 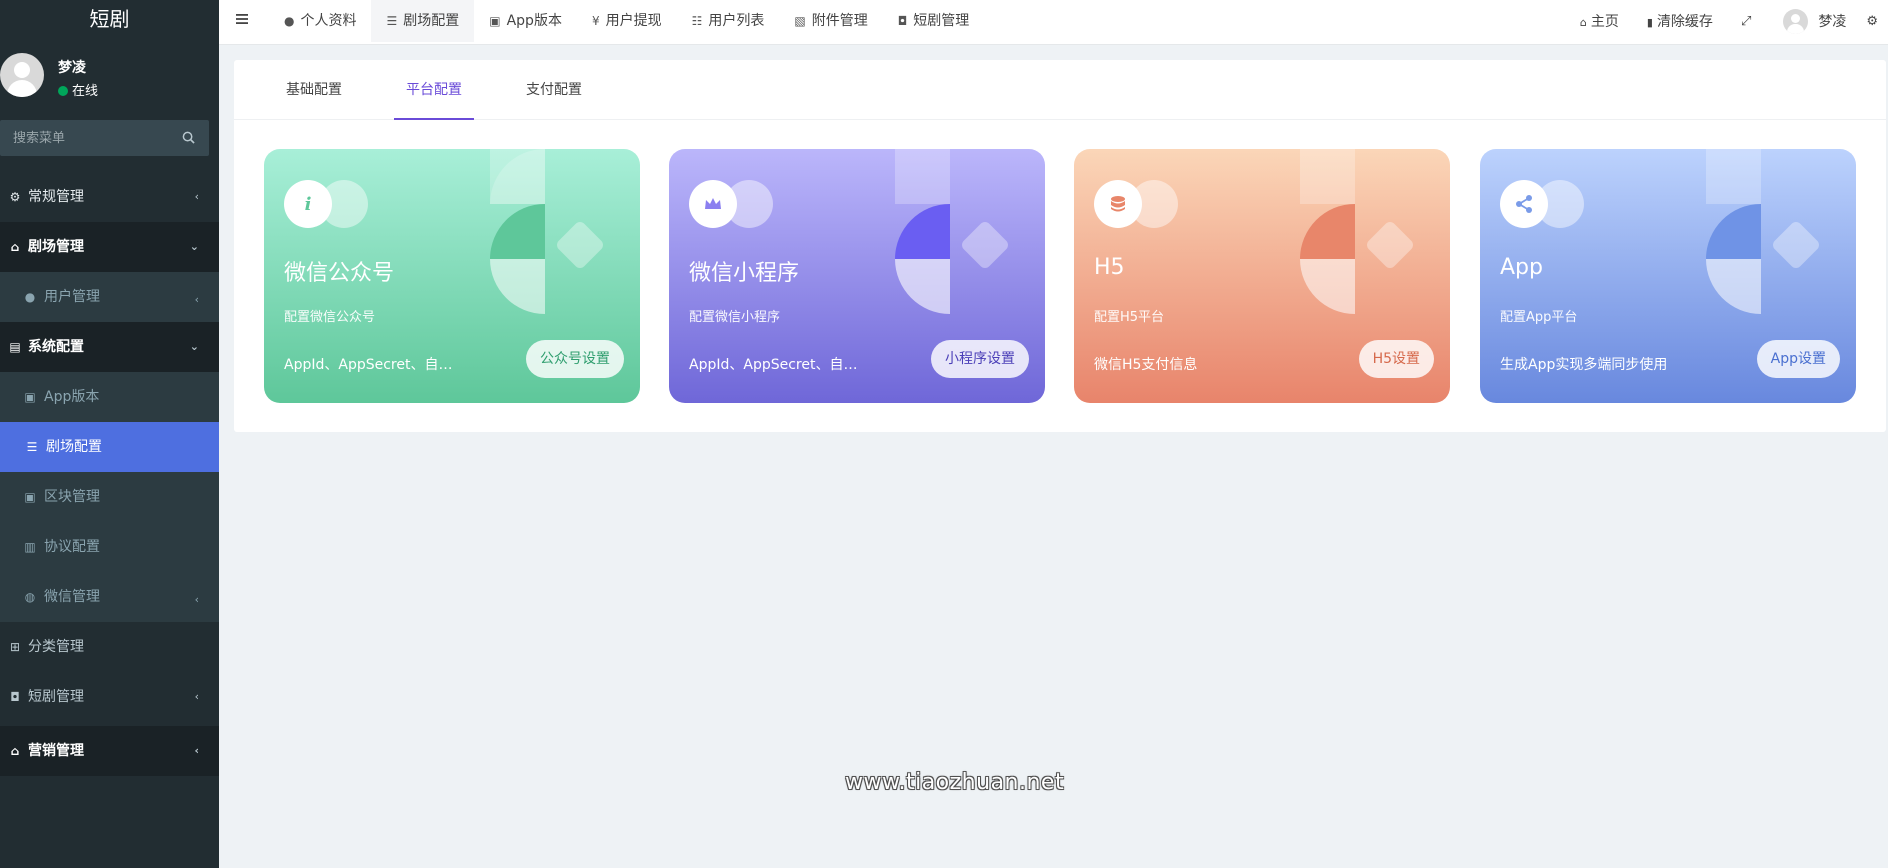 I want to click on sidebar-item-label: 协议配置, so click(x=72, y=547).